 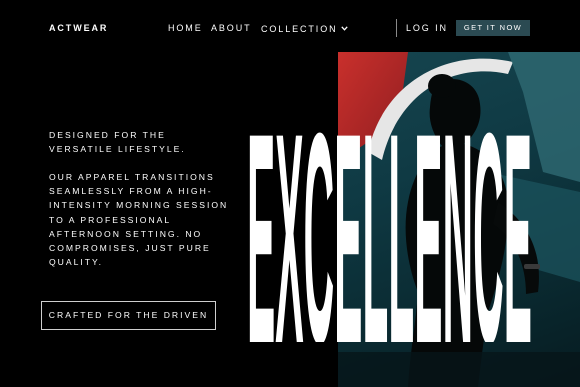 What do you see at coordinates (231, 28) in the screenshot?
I see `nav-about-link: ABOUT` at bounding box center [231, 28].